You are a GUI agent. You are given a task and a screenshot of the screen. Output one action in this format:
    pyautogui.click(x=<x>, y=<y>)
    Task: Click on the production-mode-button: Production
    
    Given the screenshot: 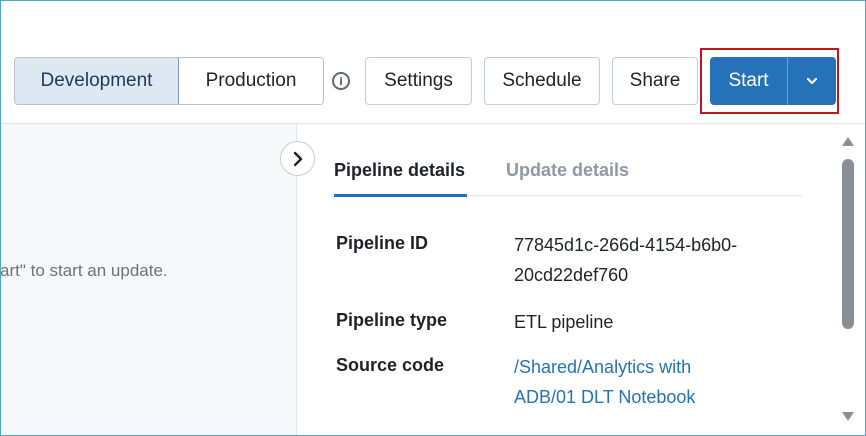 What is the action you would take?
    pyautogui.click(x=251, y=81)
    